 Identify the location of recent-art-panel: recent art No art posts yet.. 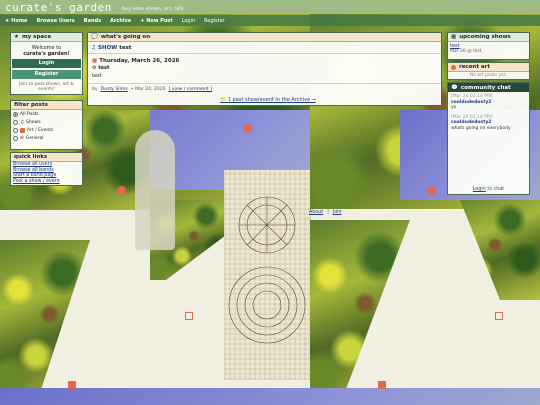
(488, 71).